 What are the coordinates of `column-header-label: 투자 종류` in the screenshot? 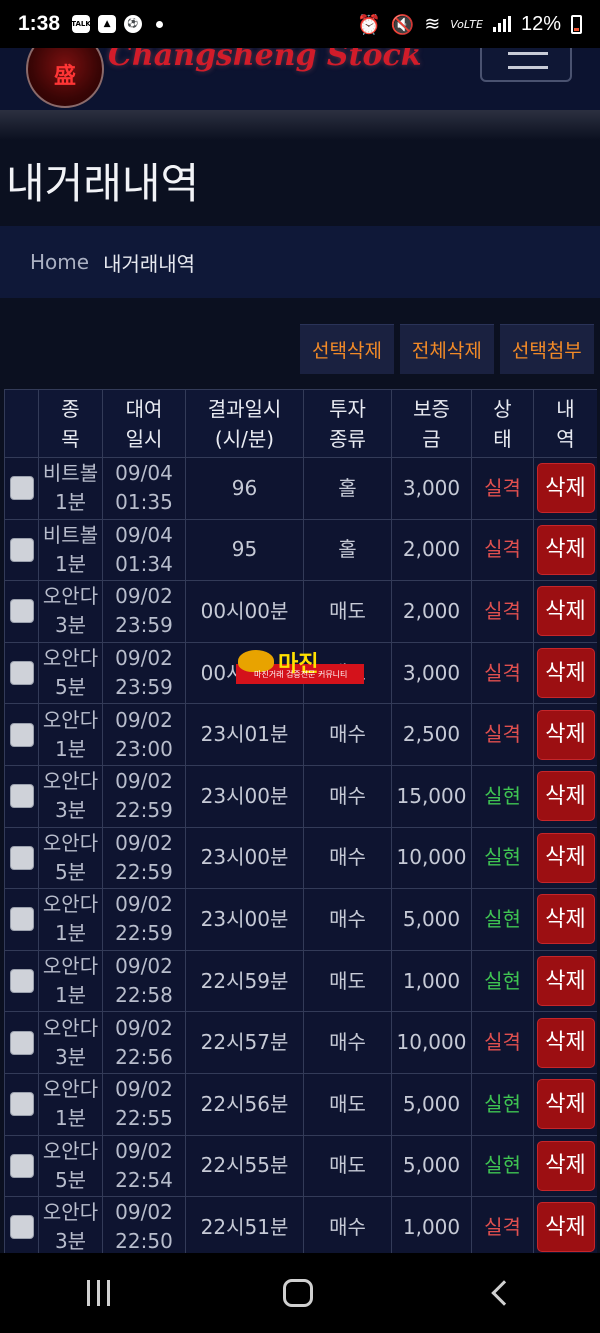 It's located at (347, 423).